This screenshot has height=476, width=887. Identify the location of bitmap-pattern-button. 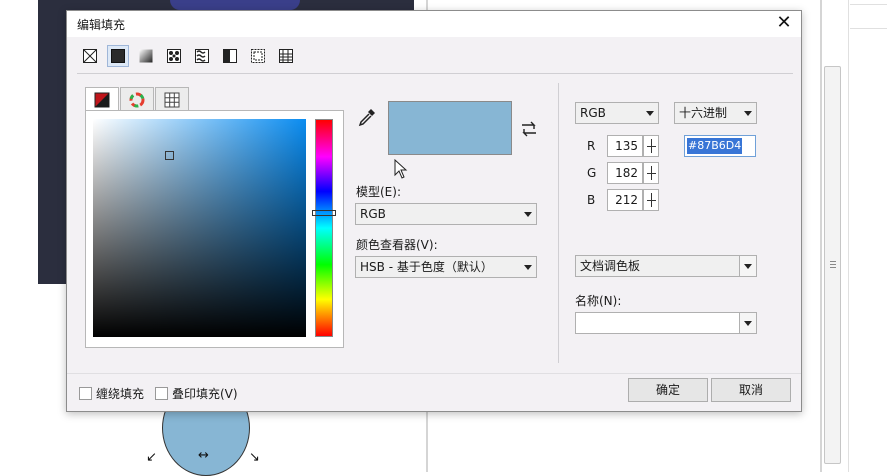
(202, 56).